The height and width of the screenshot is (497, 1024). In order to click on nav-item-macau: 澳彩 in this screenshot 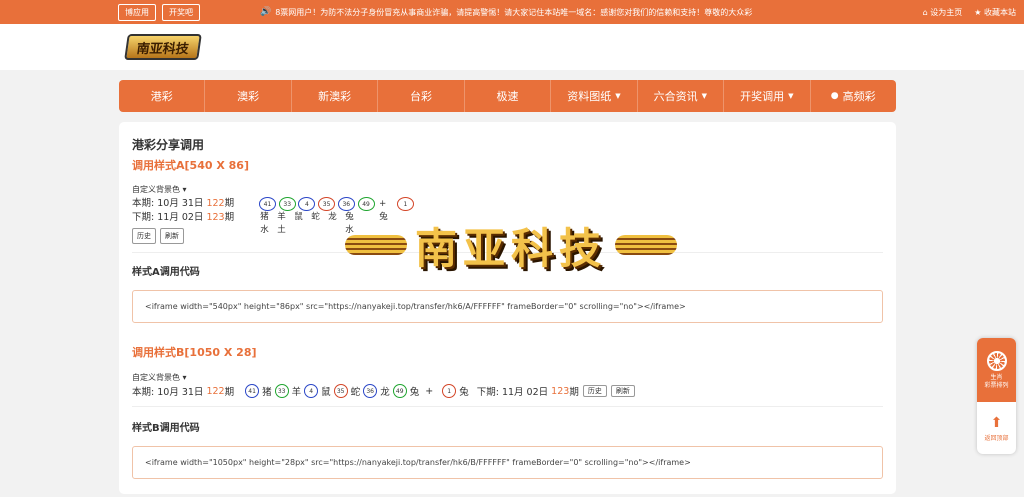, I will do `click(248, 96)`.